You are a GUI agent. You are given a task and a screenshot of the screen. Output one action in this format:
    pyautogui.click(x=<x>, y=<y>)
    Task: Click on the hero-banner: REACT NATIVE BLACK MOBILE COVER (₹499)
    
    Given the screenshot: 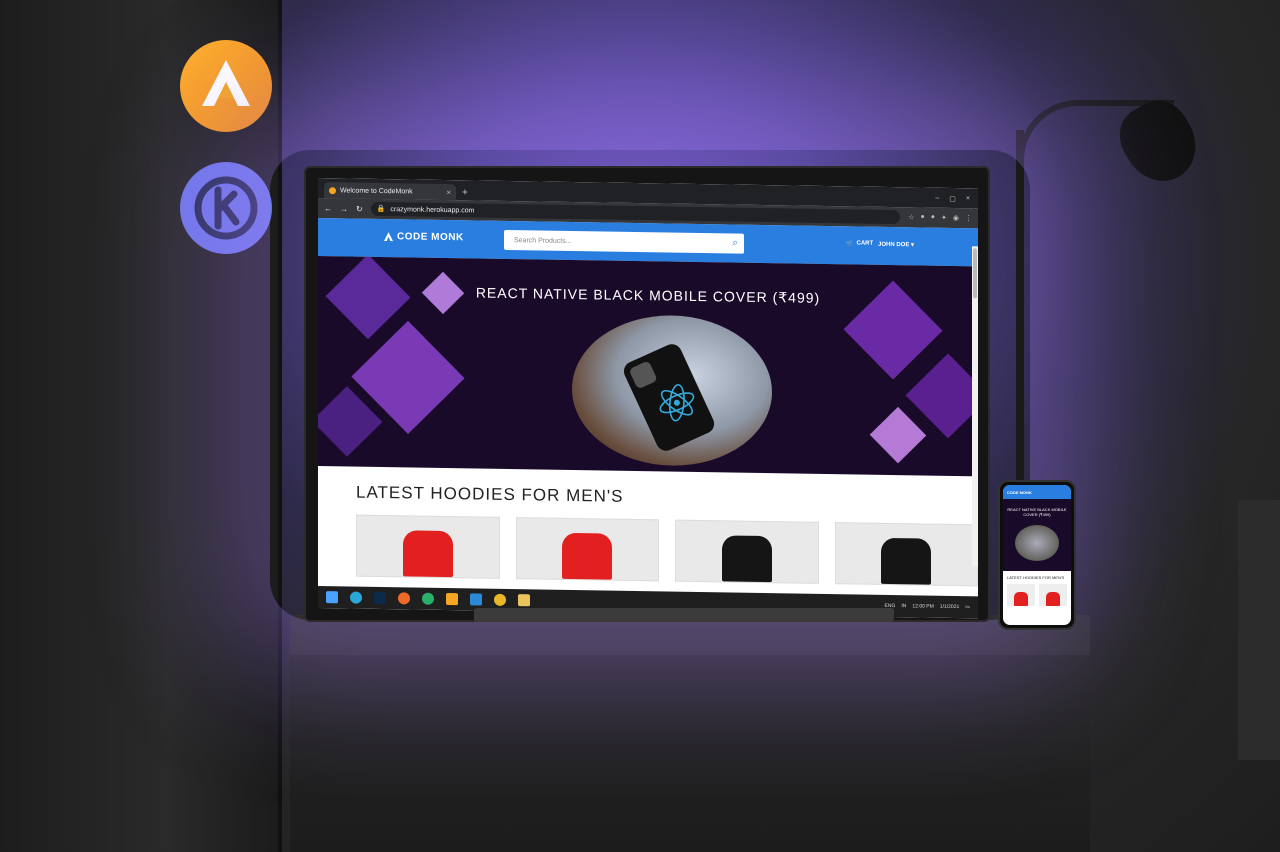 What is the action you would take?
    pyautogui.click(x=648, y=366)
    